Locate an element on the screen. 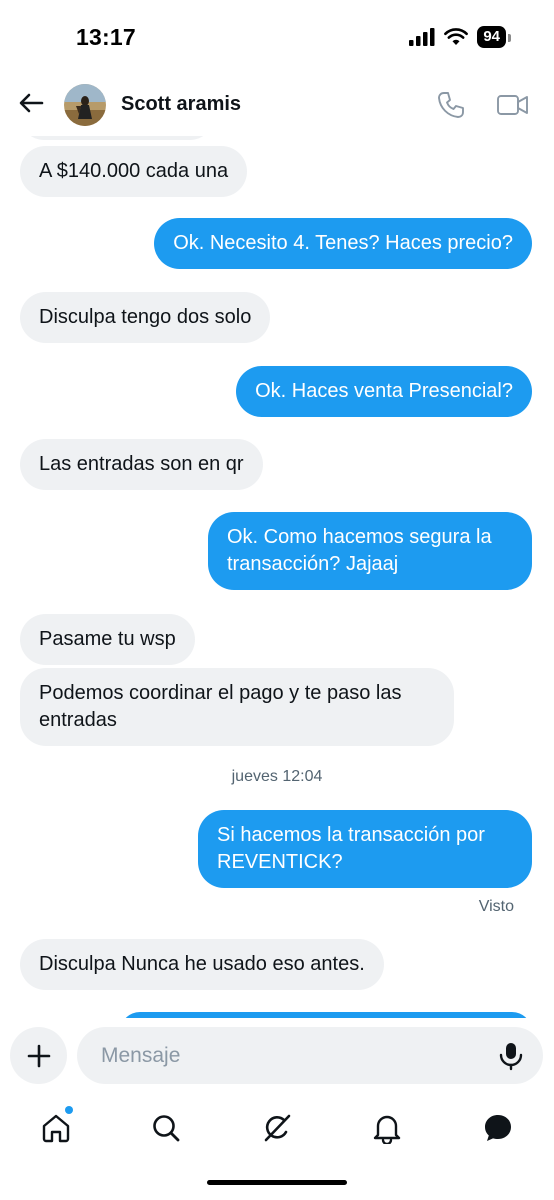 Image resolution: width=554 pixels, height=1200 pixels. nav-home is located at coordinates (56, 1127).